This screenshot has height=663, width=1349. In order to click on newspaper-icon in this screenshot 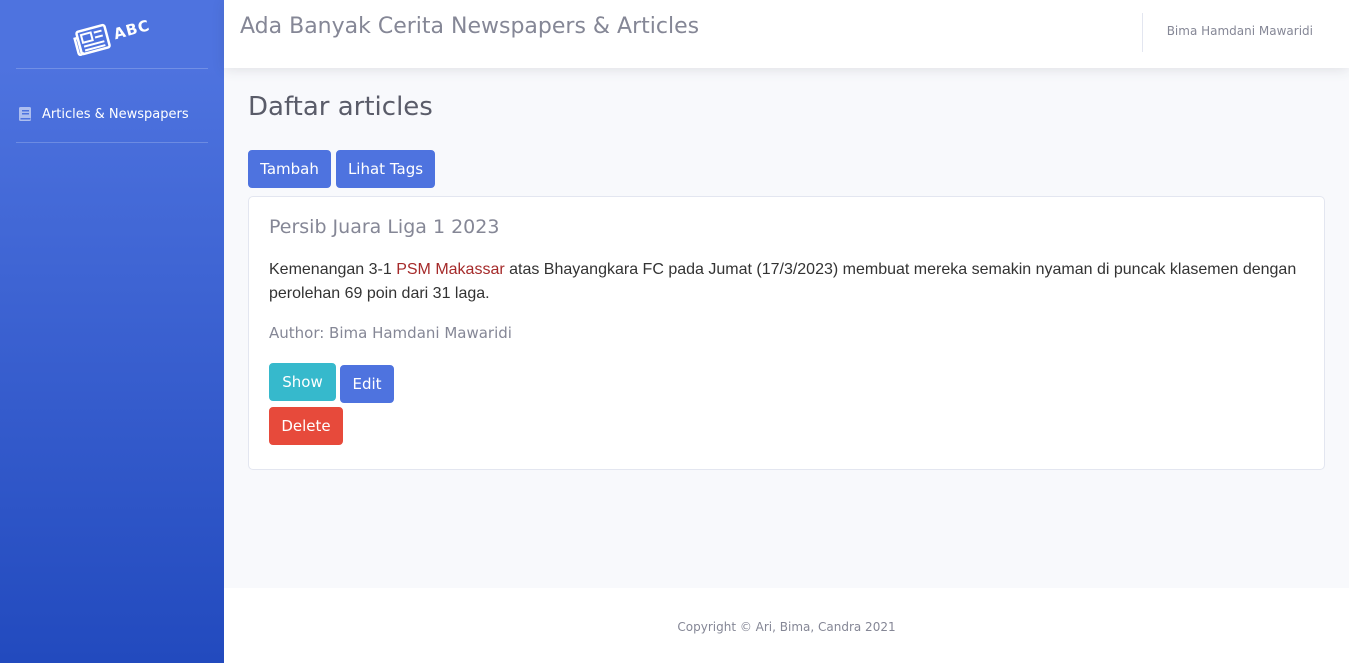, I will do `click(92, 40)`.